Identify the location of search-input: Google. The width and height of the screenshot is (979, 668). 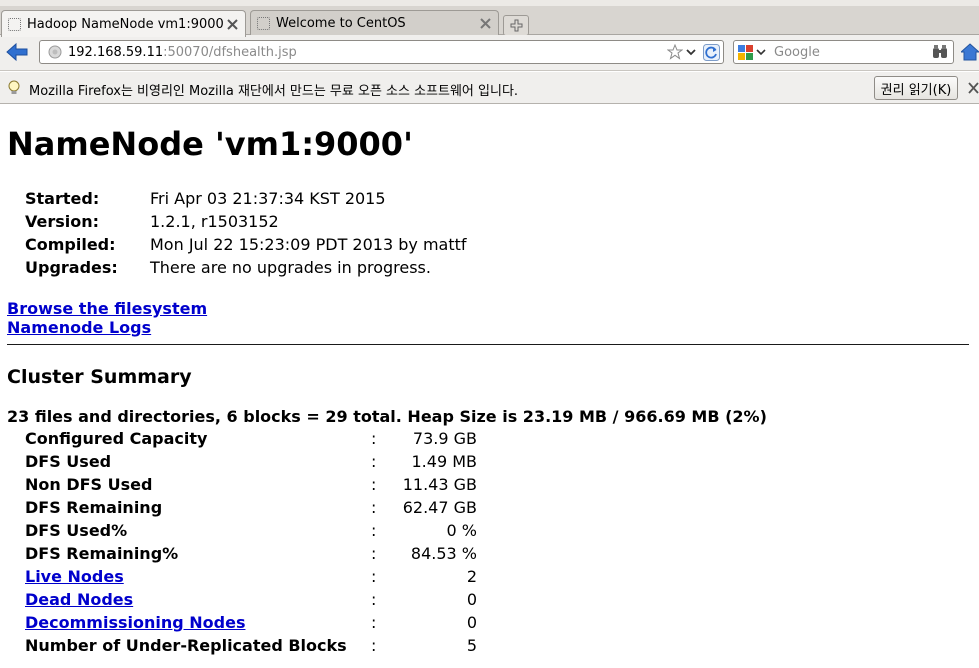
(853, 52).